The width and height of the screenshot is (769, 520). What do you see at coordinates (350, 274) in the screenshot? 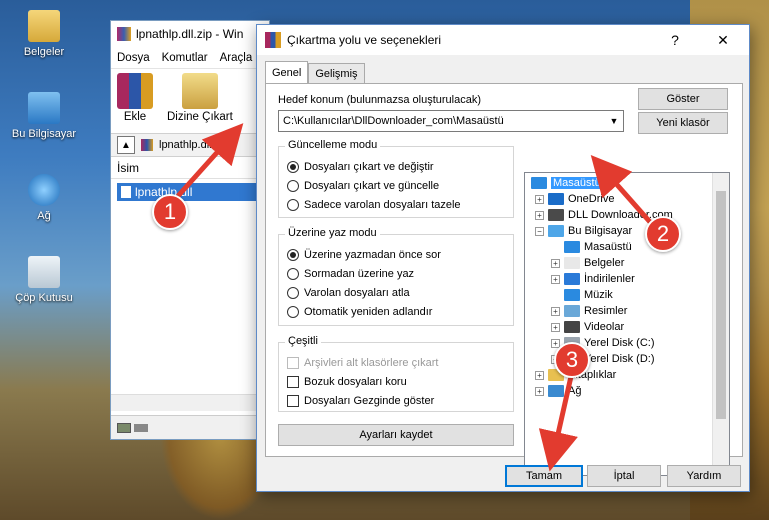
I see `overwrite-mode-option: Sormadan üzerine yaz` at bounding box center [350, 274].